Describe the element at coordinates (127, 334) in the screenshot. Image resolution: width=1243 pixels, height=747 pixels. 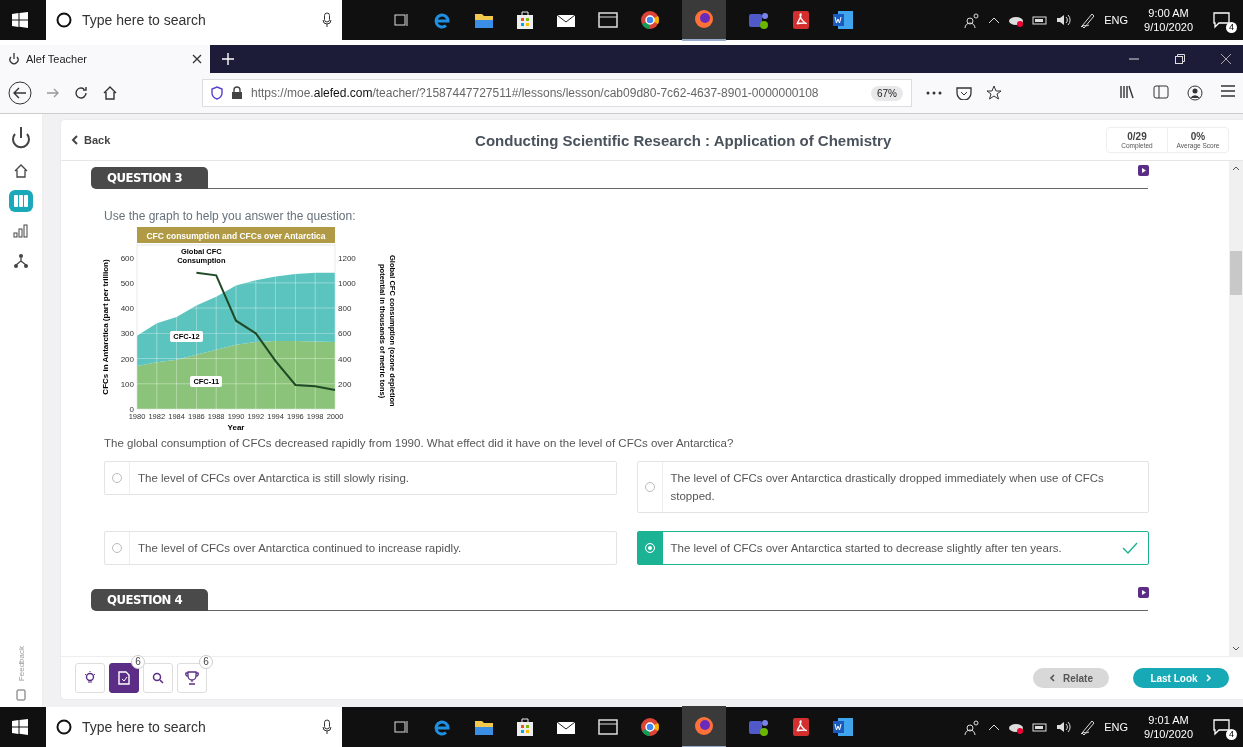
I see `y-tick-label: 300` at that location.